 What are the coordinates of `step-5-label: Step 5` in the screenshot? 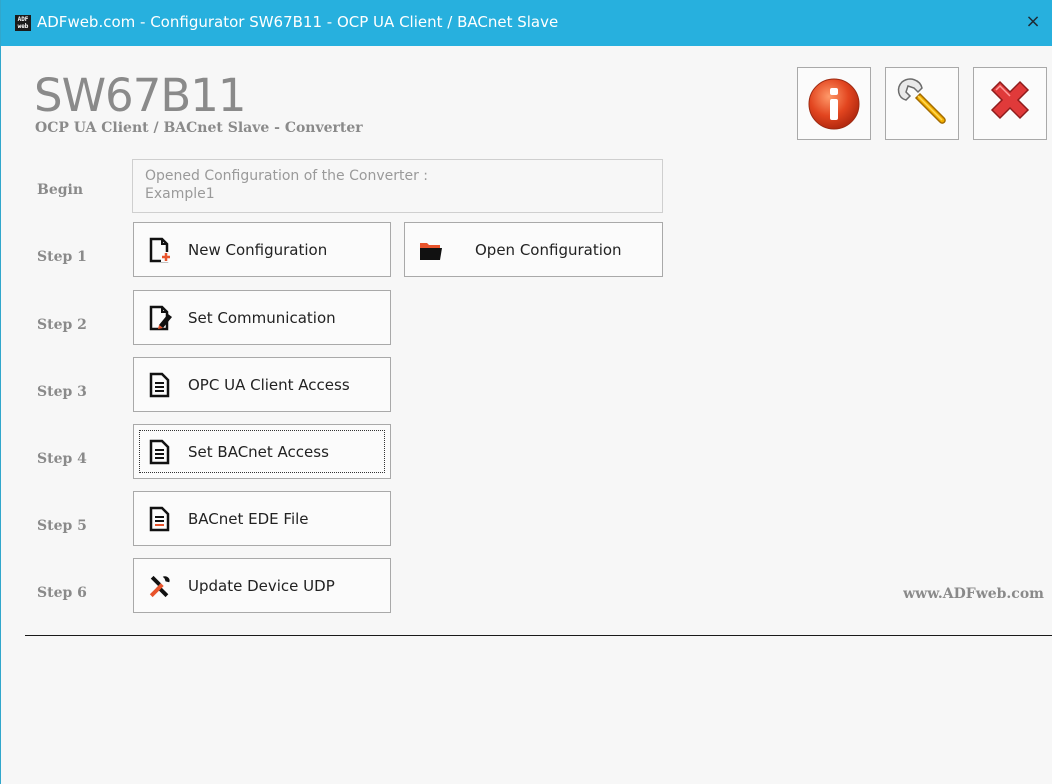 It's located at (62, 526).